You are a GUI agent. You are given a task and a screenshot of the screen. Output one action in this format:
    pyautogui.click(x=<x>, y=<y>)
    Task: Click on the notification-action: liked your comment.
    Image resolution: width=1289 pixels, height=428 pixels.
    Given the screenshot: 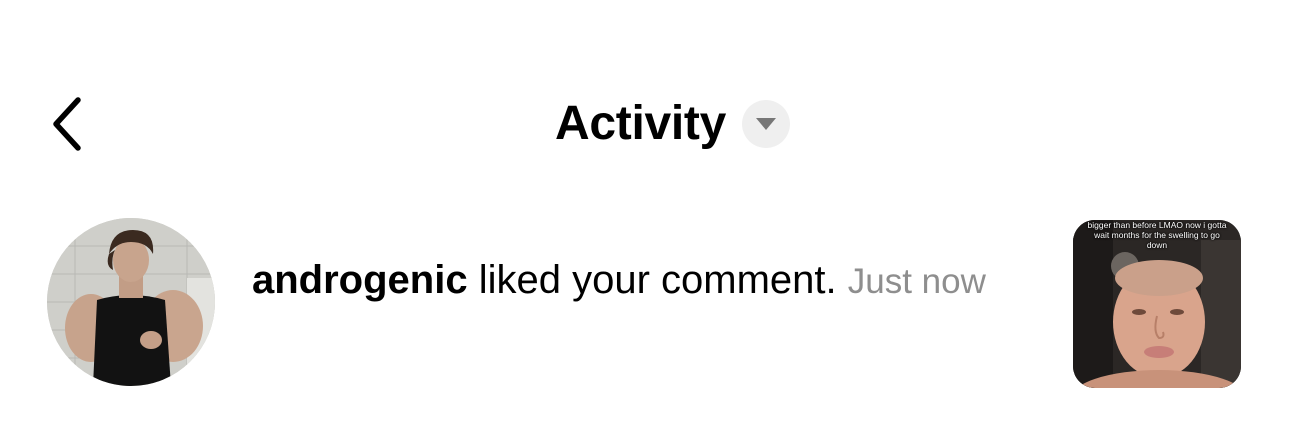 What is the action you would take?
    pyautogui.click(x=657, y=280)
    